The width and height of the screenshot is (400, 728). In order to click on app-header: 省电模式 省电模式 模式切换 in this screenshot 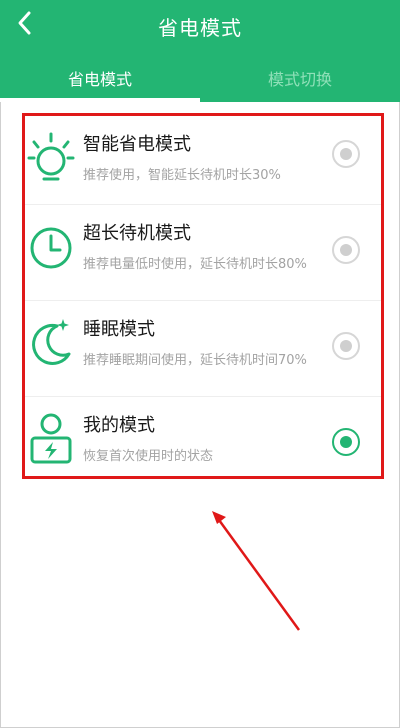, I will do `click(200, 51)`.